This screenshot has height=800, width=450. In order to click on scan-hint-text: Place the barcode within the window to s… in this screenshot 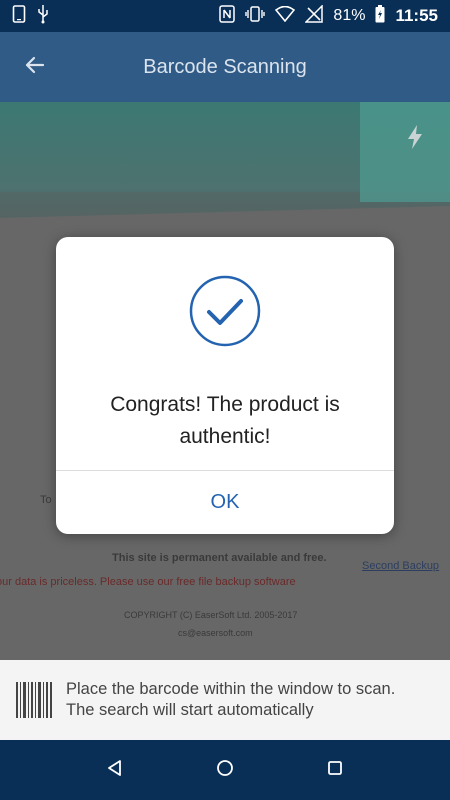, I will do `click(230, 700)`.